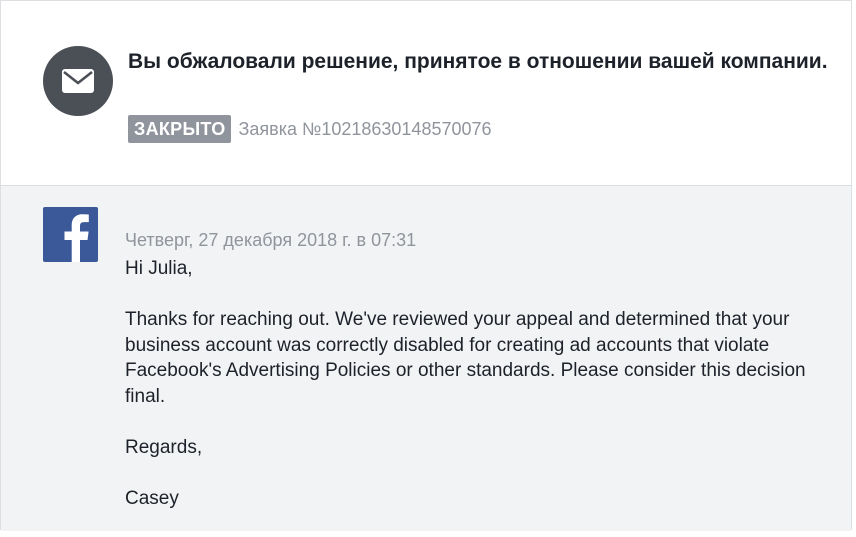 This screenshot has height=537, width=856. Describe the element at coordinates (179, 129) in the screenshot. I see `status-badge: ЗАКРЫТО` at that location.